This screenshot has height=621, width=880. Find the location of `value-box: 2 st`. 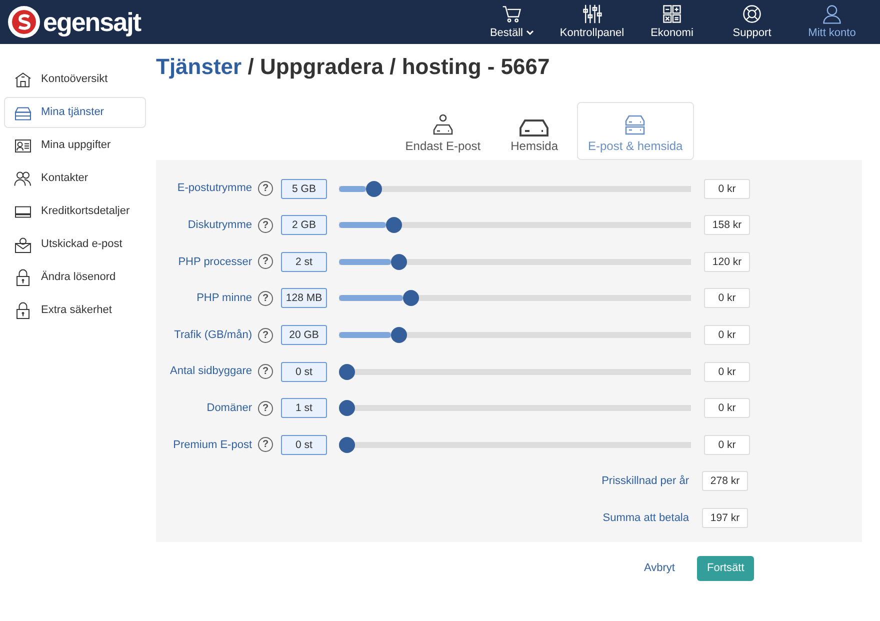

value-box: 2 st is located at coordinates (304, 262).